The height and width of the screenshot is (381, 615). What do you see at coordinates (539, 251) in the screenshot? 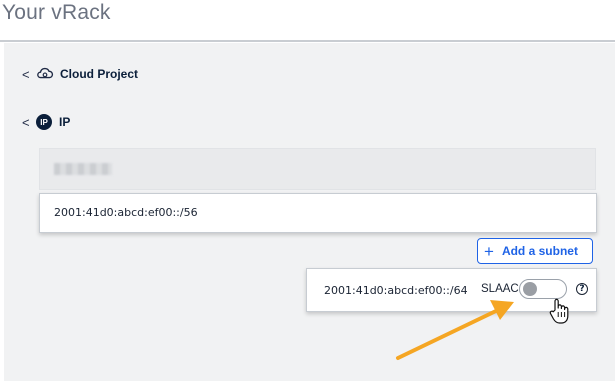
I see `add-subnet-label: Add a subnet` at bounding box center [539, 251].